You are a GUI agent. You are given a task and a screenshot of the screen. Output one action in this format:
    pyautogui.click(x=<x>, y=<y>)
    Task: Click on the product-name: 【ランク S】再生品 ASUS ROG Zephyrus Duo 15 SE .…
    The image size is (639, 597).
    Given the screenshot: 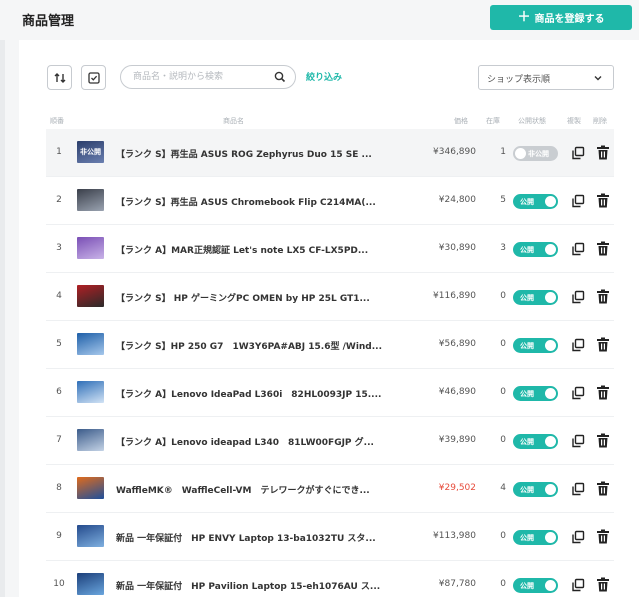 What is the action you would take?
    pyautogui.click(x=261, y=153)
    